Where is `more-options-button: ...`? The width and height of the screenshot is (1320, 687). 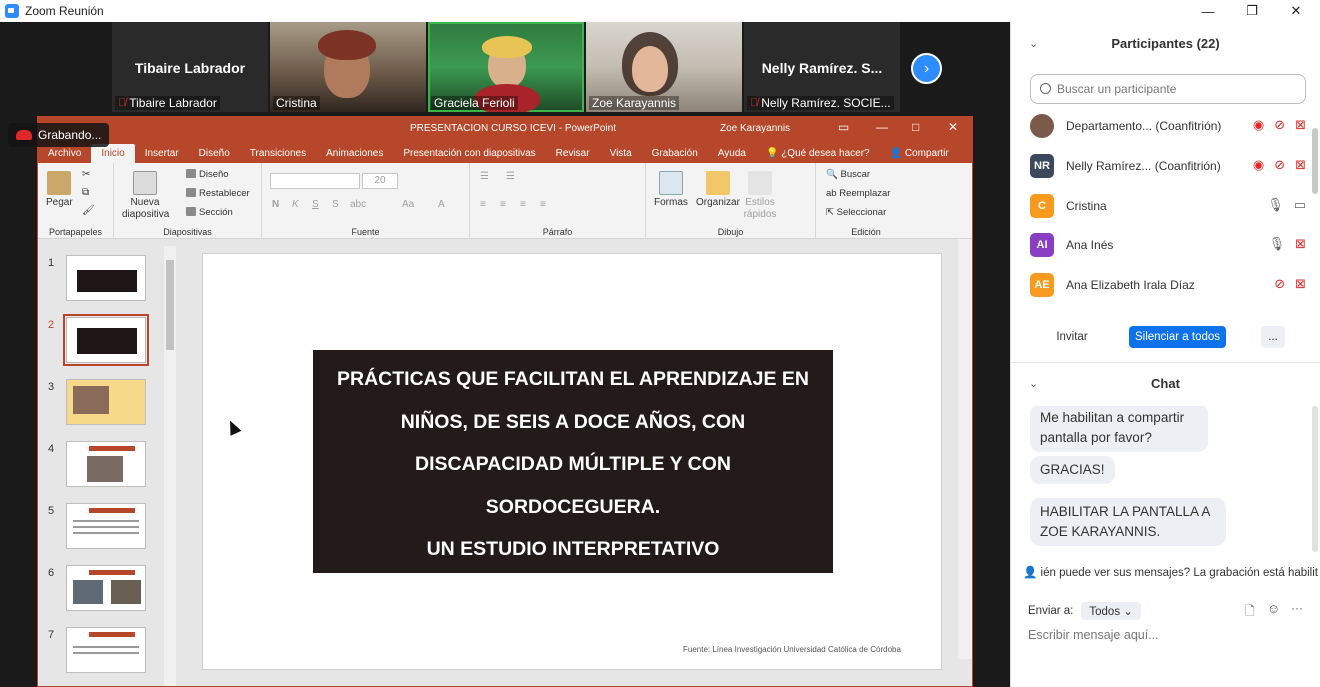
more-options-button: ... is located at coordinates (1273, 337).